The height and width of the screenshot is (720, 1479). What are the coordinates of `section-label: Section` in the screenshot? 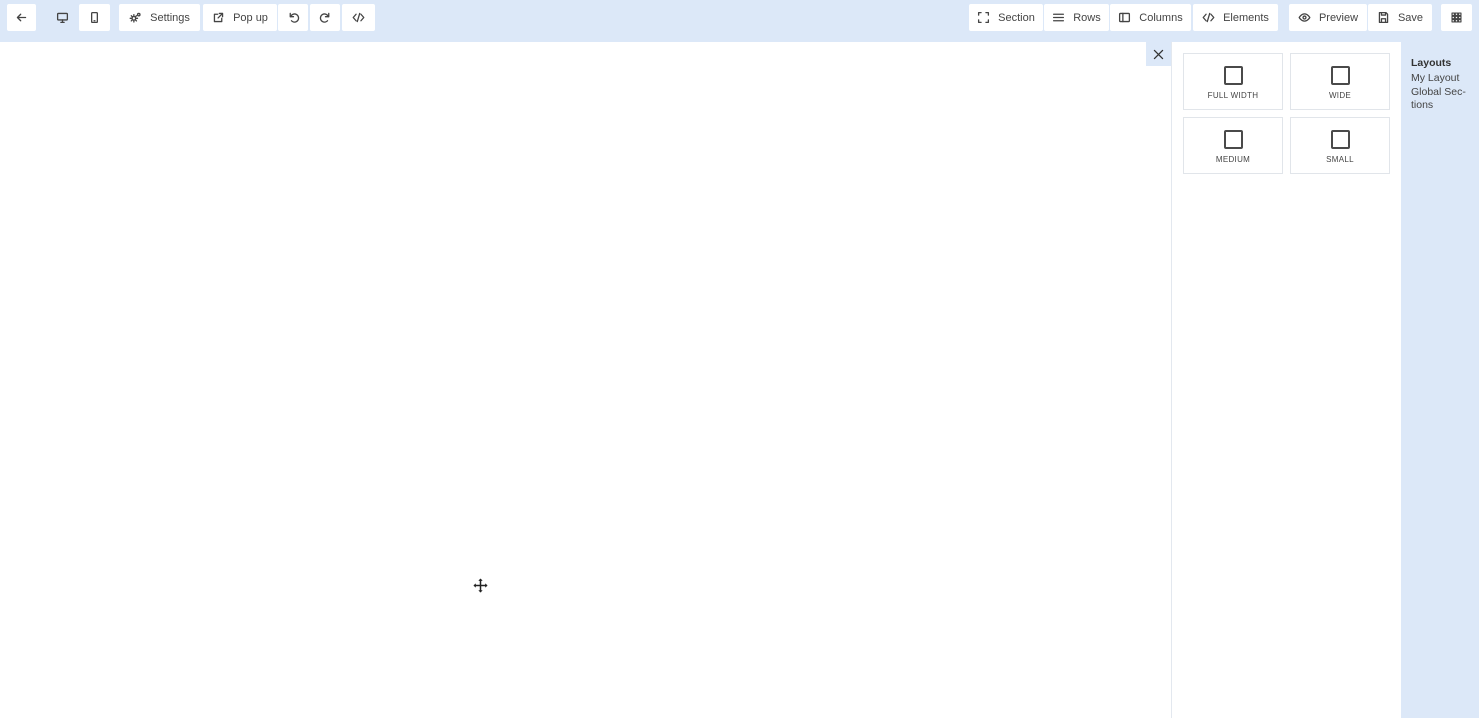 It's located at (1016, 17).